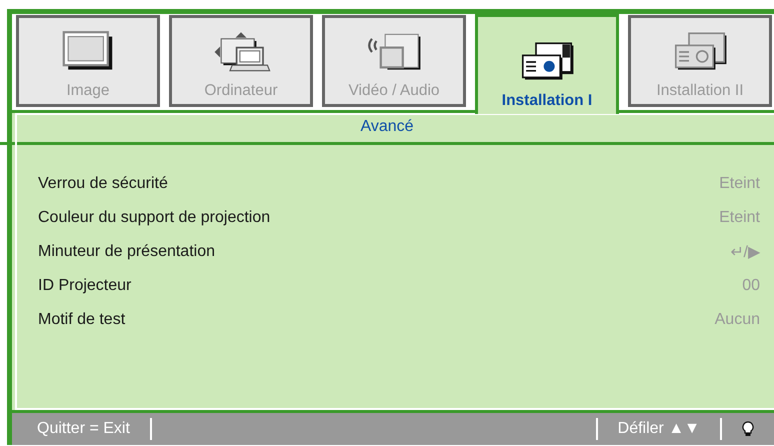 Image resolution: width=774 pixels, height=446 pixels. What do you see at coordinates (126, 252) in the screenshot?
I see `setting-label: Minuteur de présentation` at bounding box center [126, 252].